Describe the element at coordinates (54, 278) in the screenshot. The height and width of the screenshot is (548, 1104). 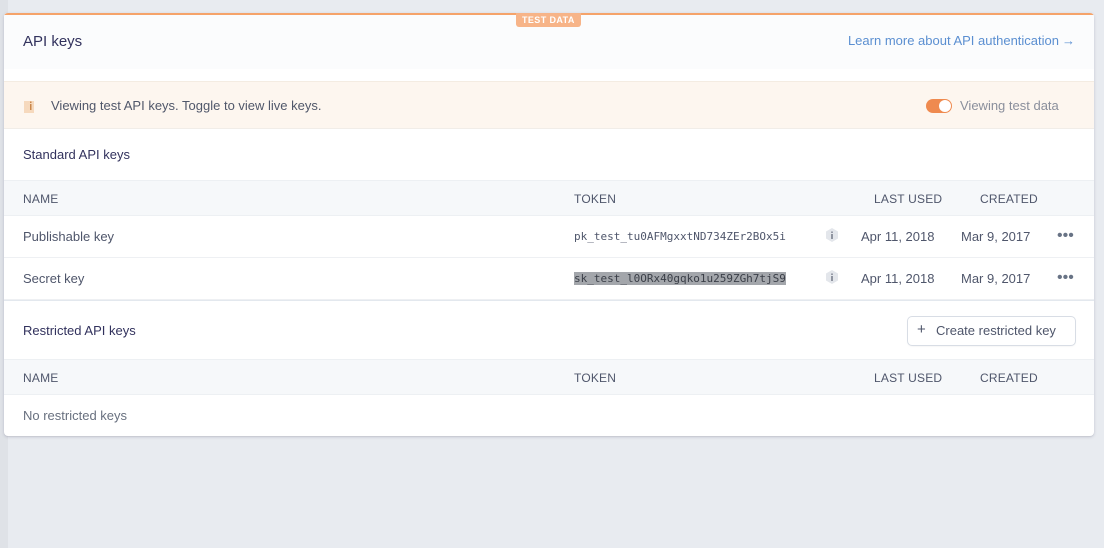
I see `key-name: Secret key` at that location.